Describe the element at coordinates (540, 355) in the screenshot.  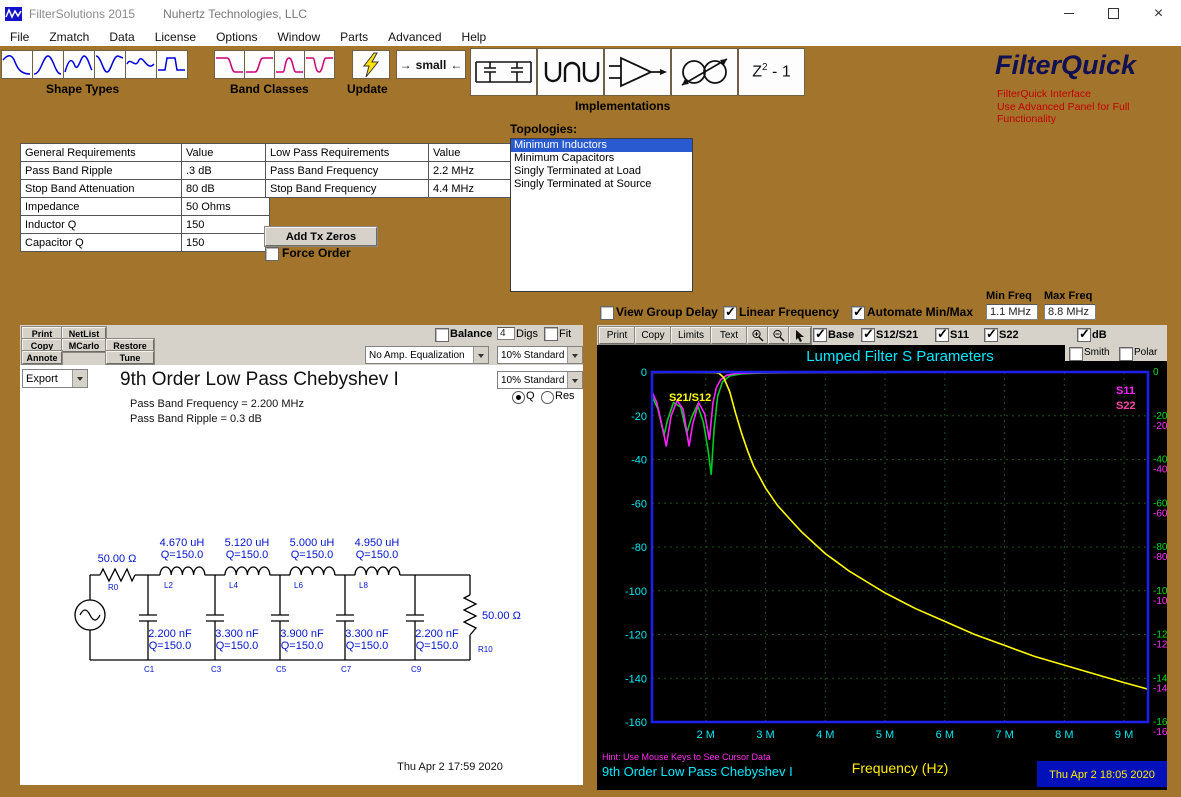
I see `standard-values-dropdown-top: 10% Standard` at that location.